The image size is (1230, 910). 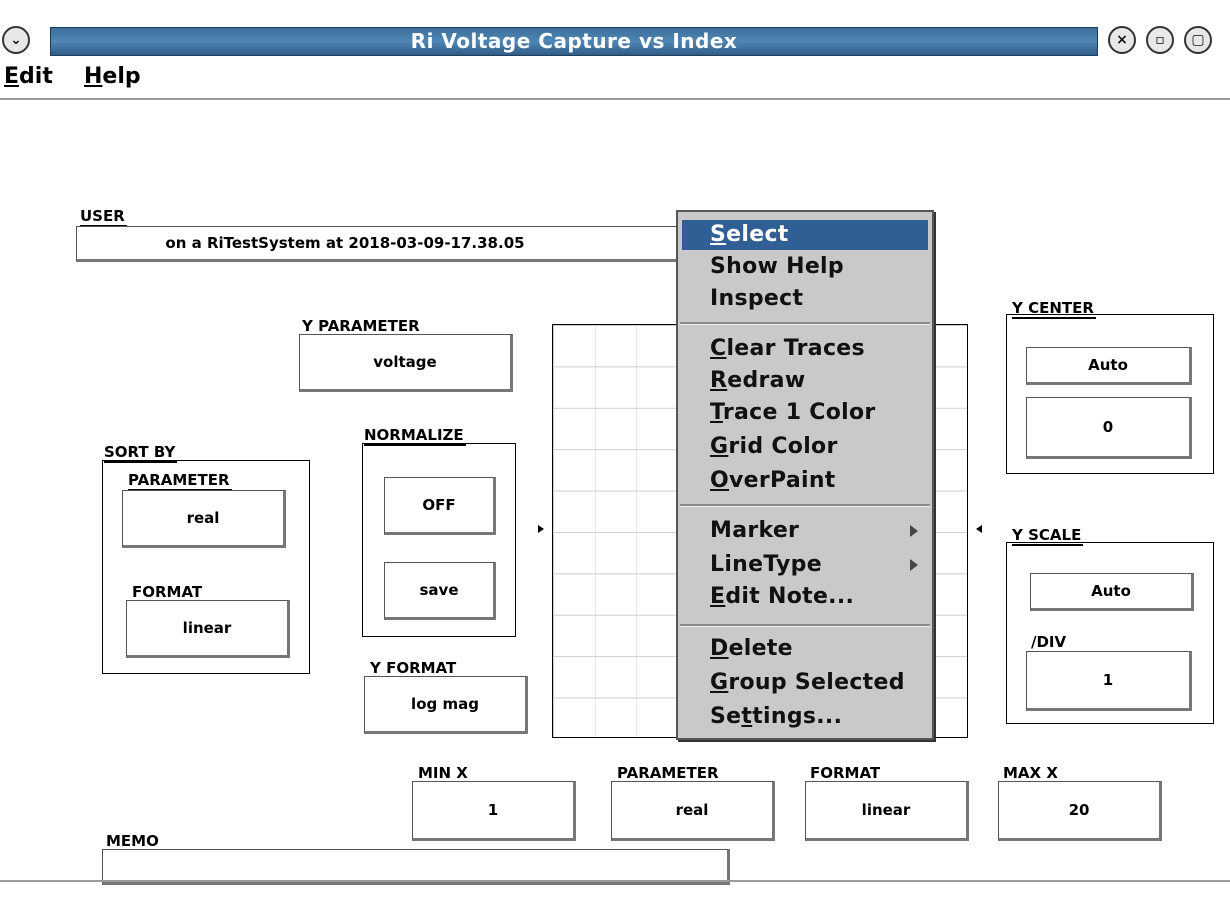 I want to click on minimize-icon: ▫, so click(x=1160, y=40).